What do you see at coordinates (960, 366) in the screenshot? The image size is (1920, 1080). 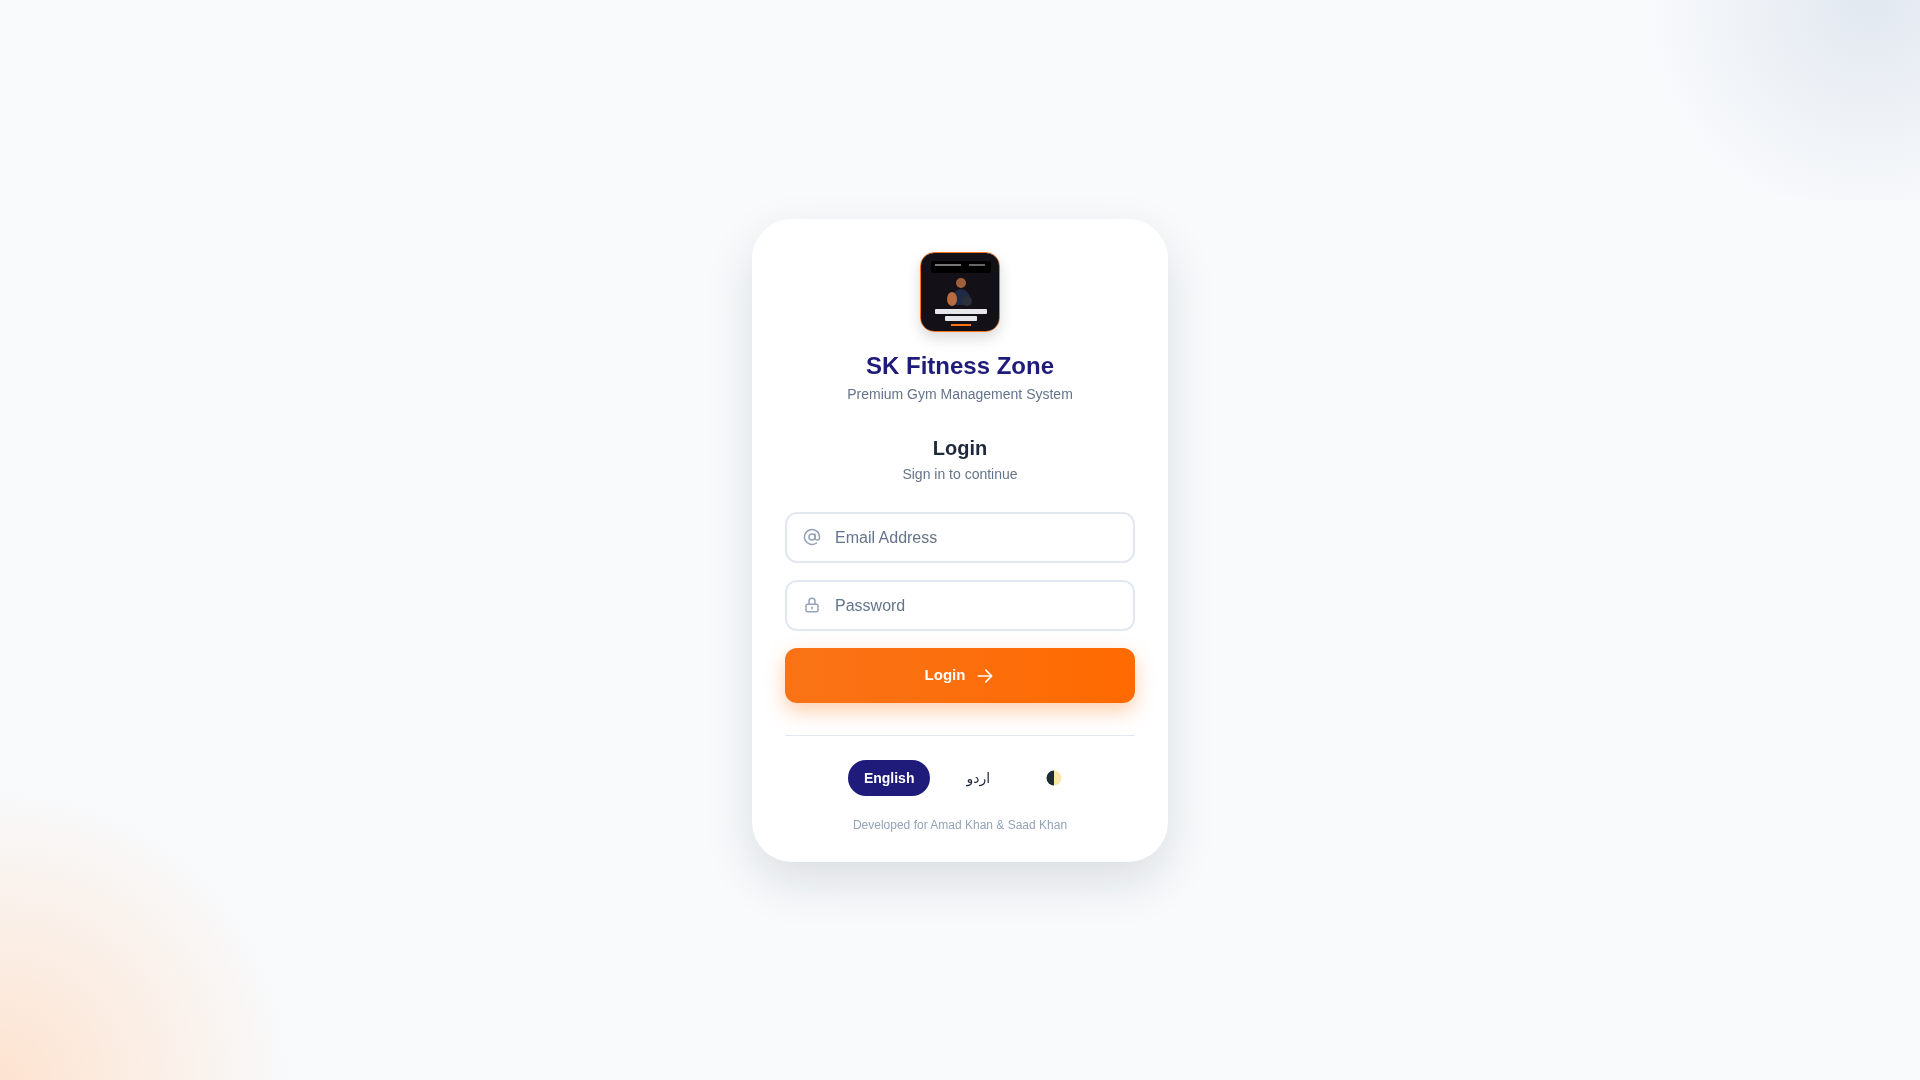 I see `app-title: SK Fitness Zone` at bounding box center [960, 366].